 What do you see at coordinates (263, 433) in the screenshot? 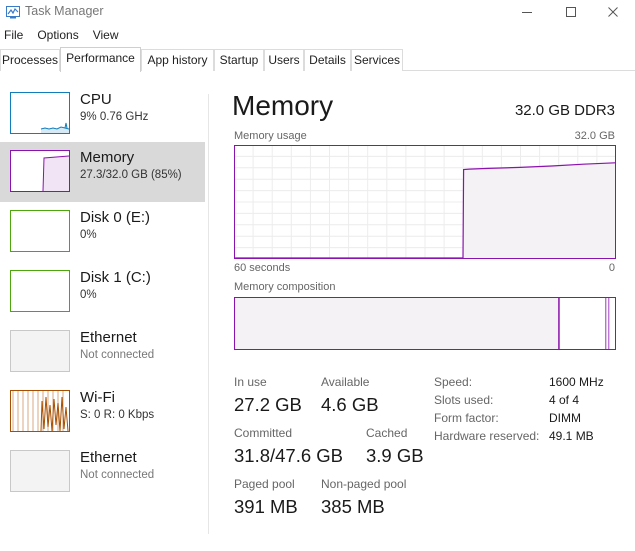
I see `committed-label: Committed` at bounding box center [263, 433].